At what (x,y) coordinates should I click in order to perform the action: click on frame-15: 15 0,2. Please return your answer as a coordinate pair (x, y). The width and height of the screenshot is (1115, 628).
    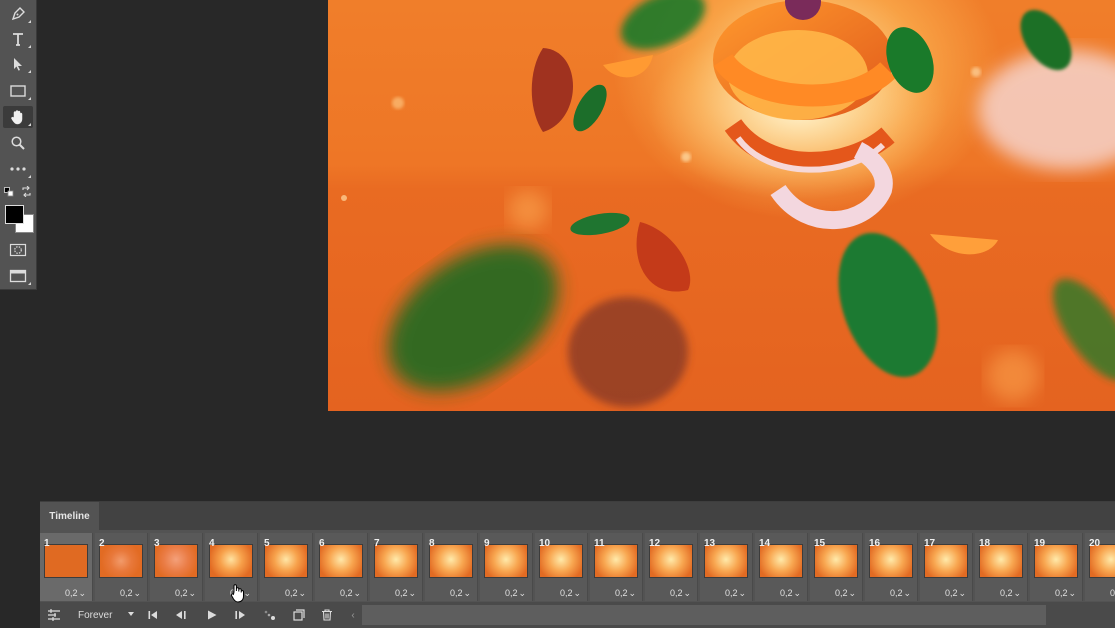
    Looking at the image, I should click on (836, 567).